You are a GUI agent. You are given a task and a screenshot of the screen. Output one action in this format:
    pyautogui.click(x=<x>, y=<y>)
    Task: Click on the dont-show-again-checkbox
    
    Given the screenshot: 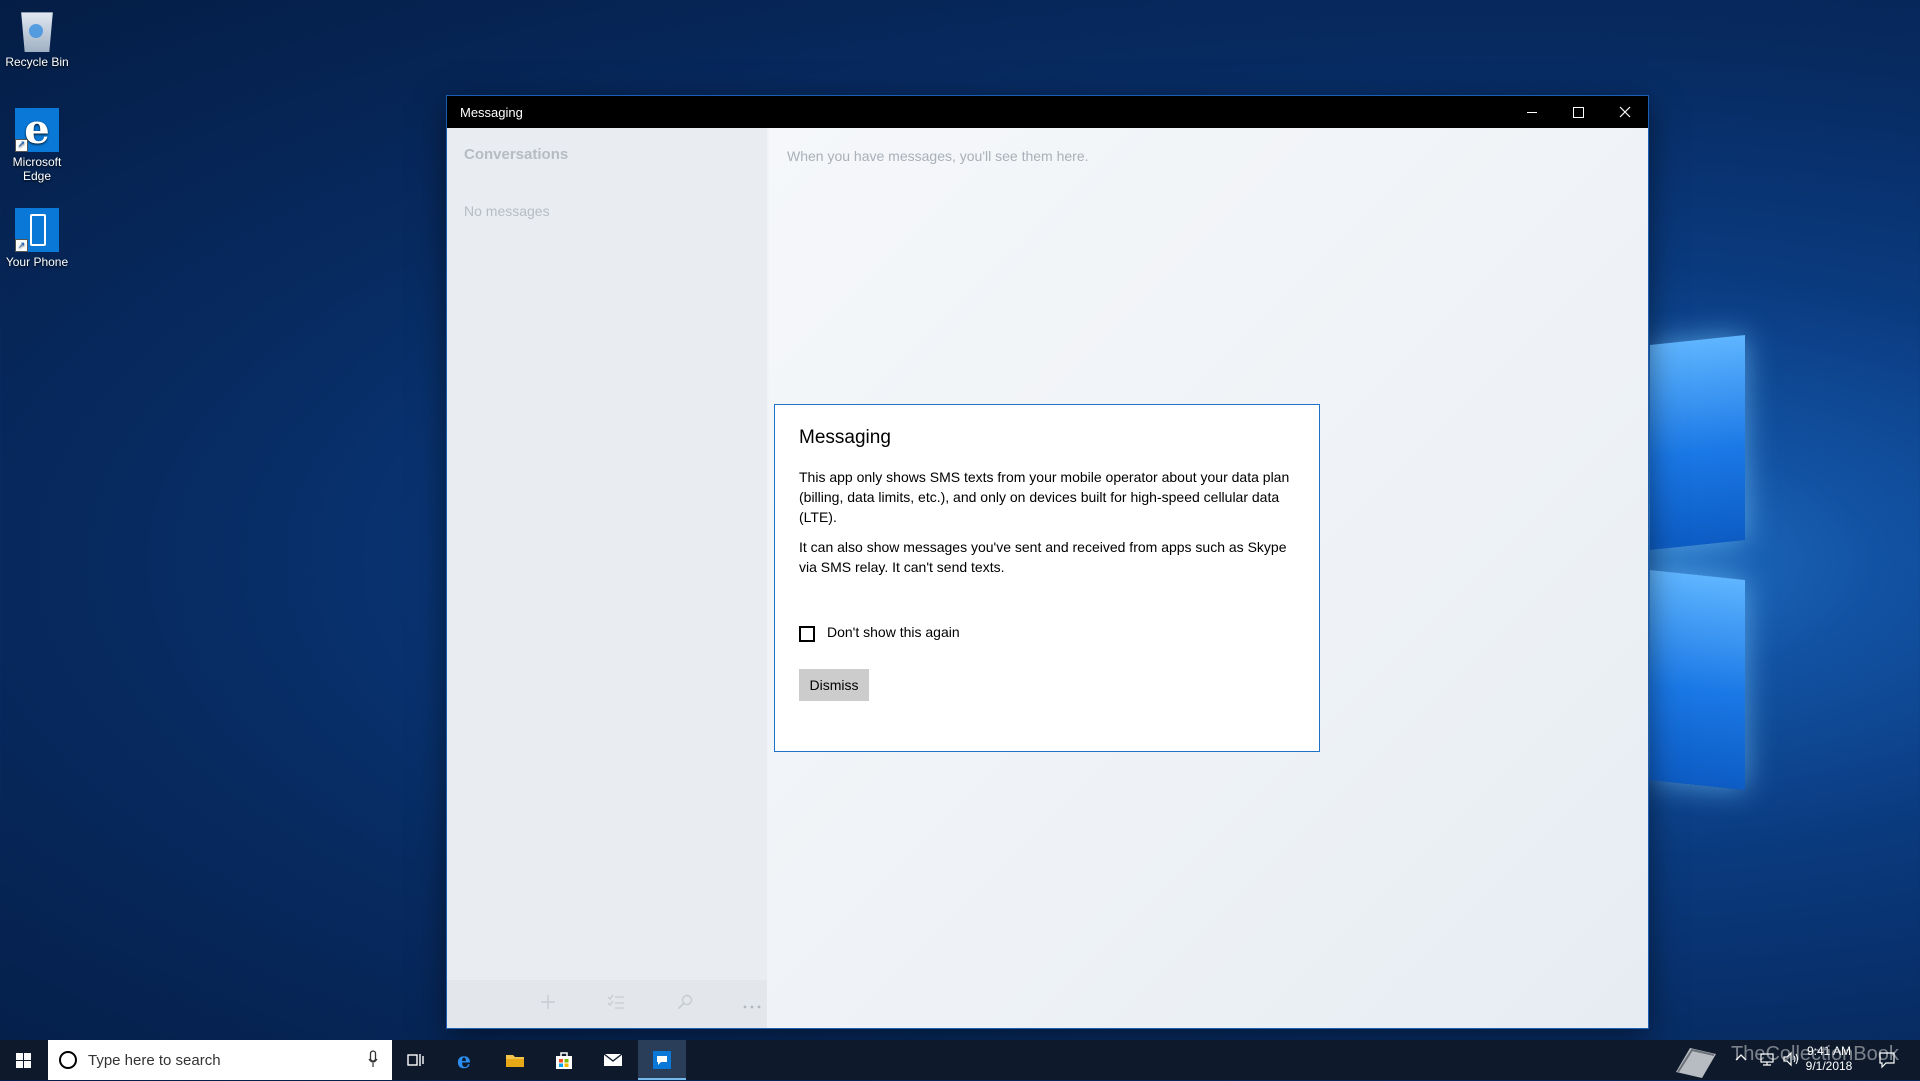 What is the action you would take?
    pyautogui.click(x=807, y=634)
    